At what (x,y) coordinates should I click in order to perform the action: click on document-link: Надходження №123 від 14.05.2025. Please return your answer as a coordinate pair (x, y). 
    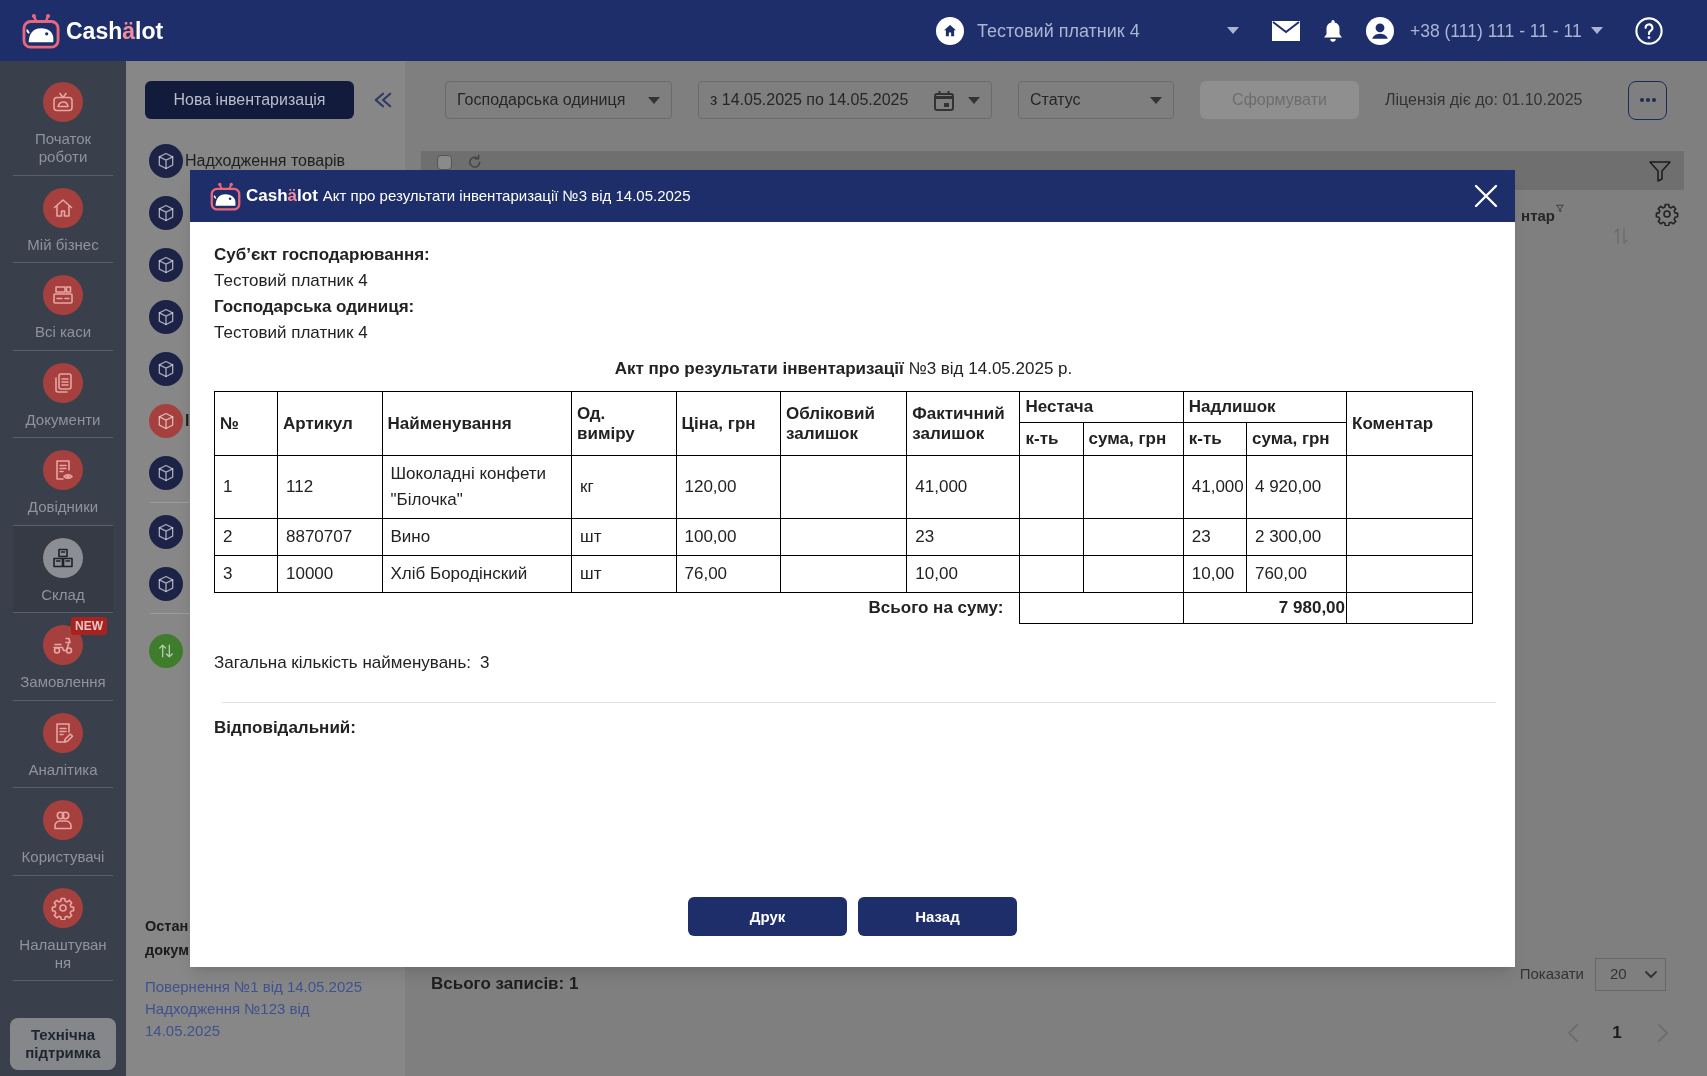
    Looking at the image, I should click on (261, 1020).